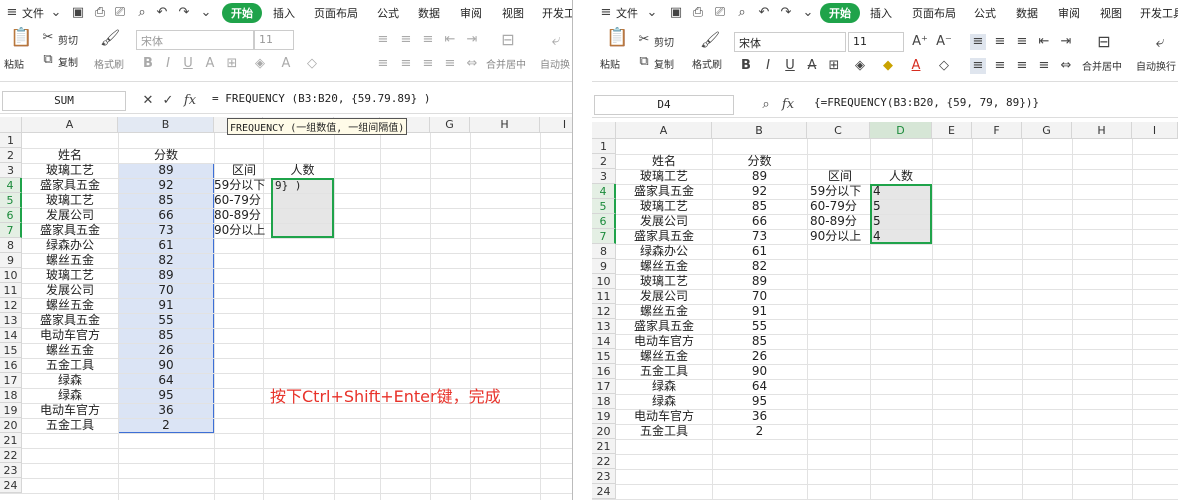 Image resolution: width=1178 pixels, height=500 pixels. I want to click on row-header-22: 22, so click(604, 461).